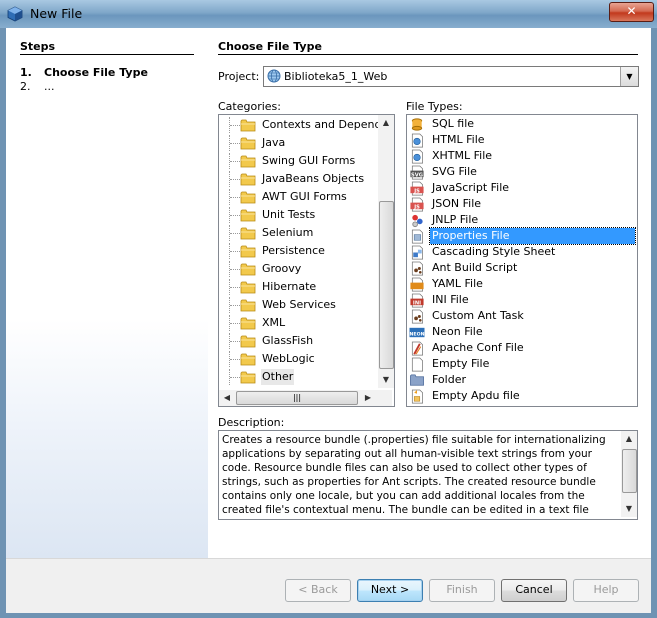  What do you see at coordinates (274, 322) in the screenshot?
I see `category-label: XML` at bounding box center [274, 322].